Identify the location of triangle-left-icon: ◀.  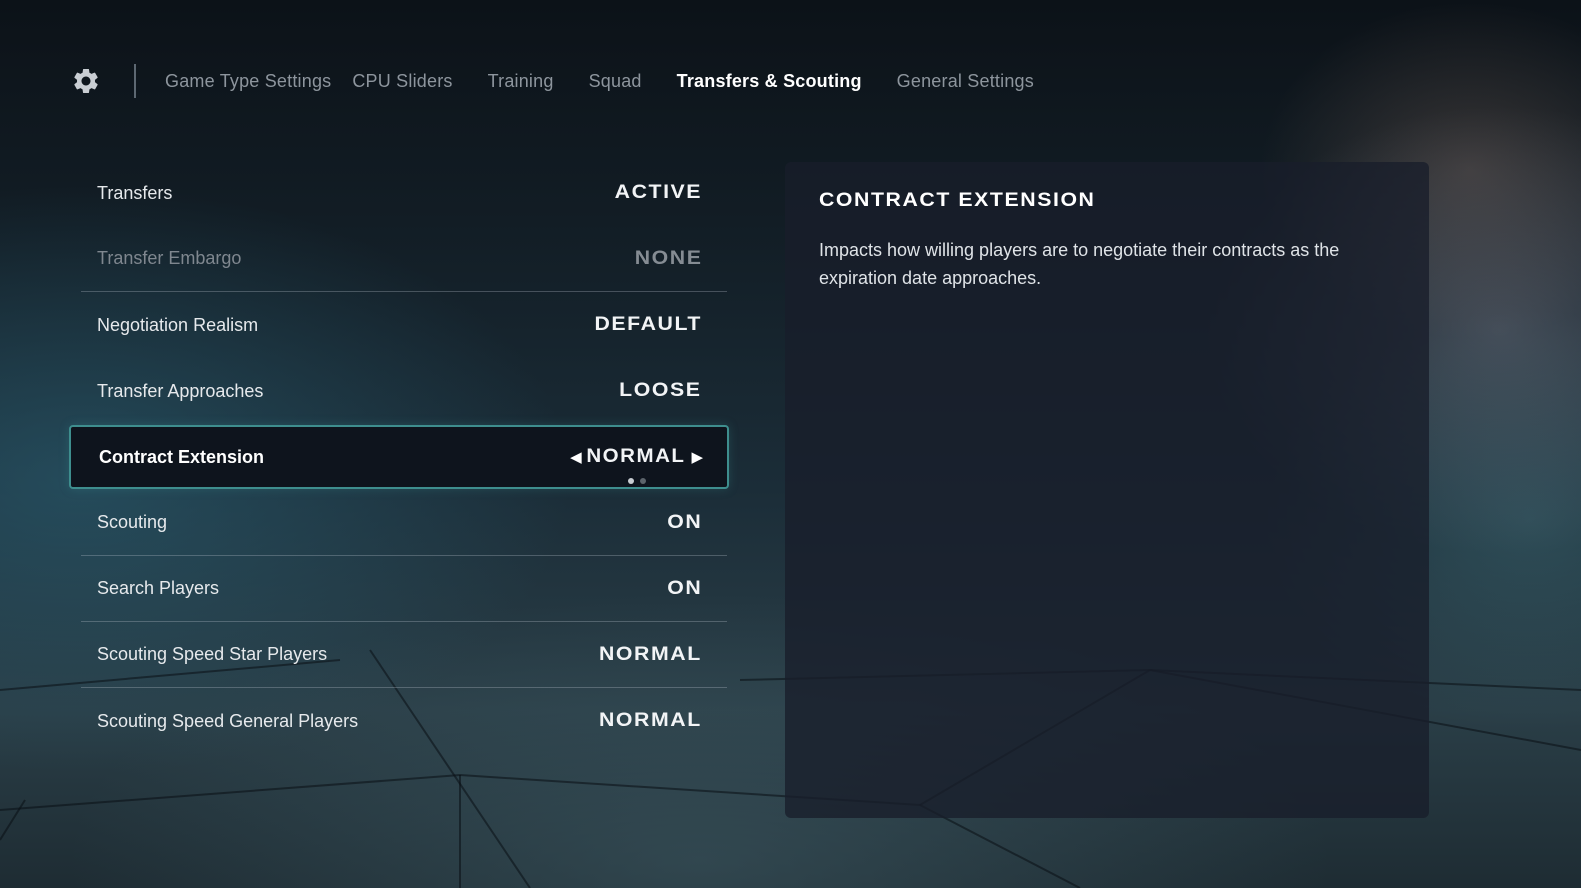
(576, 457).